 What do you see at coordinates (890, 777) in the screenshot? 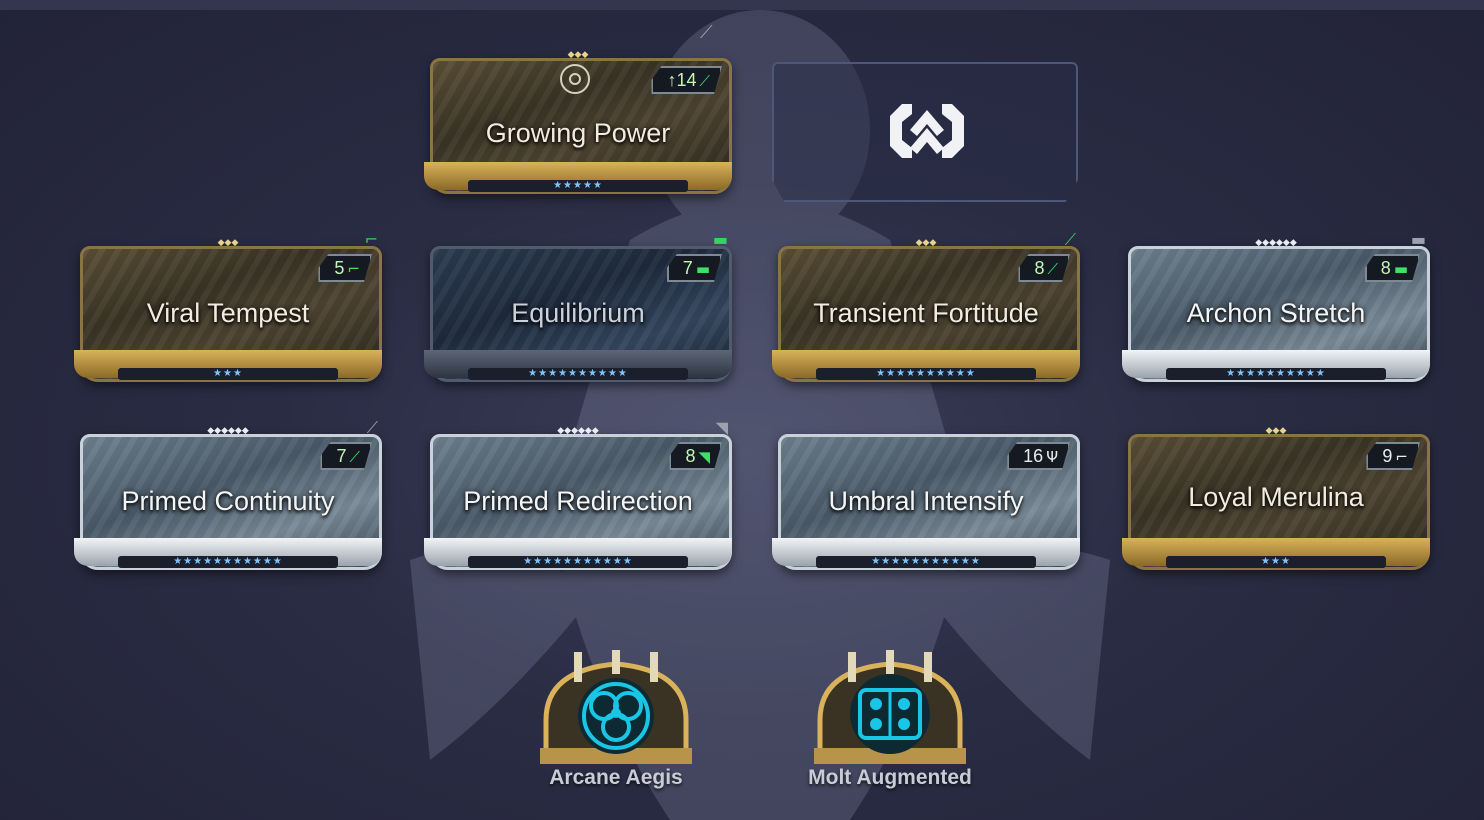
I see `arcane-name: Molt Augmented` at bounding box center [890, 777].